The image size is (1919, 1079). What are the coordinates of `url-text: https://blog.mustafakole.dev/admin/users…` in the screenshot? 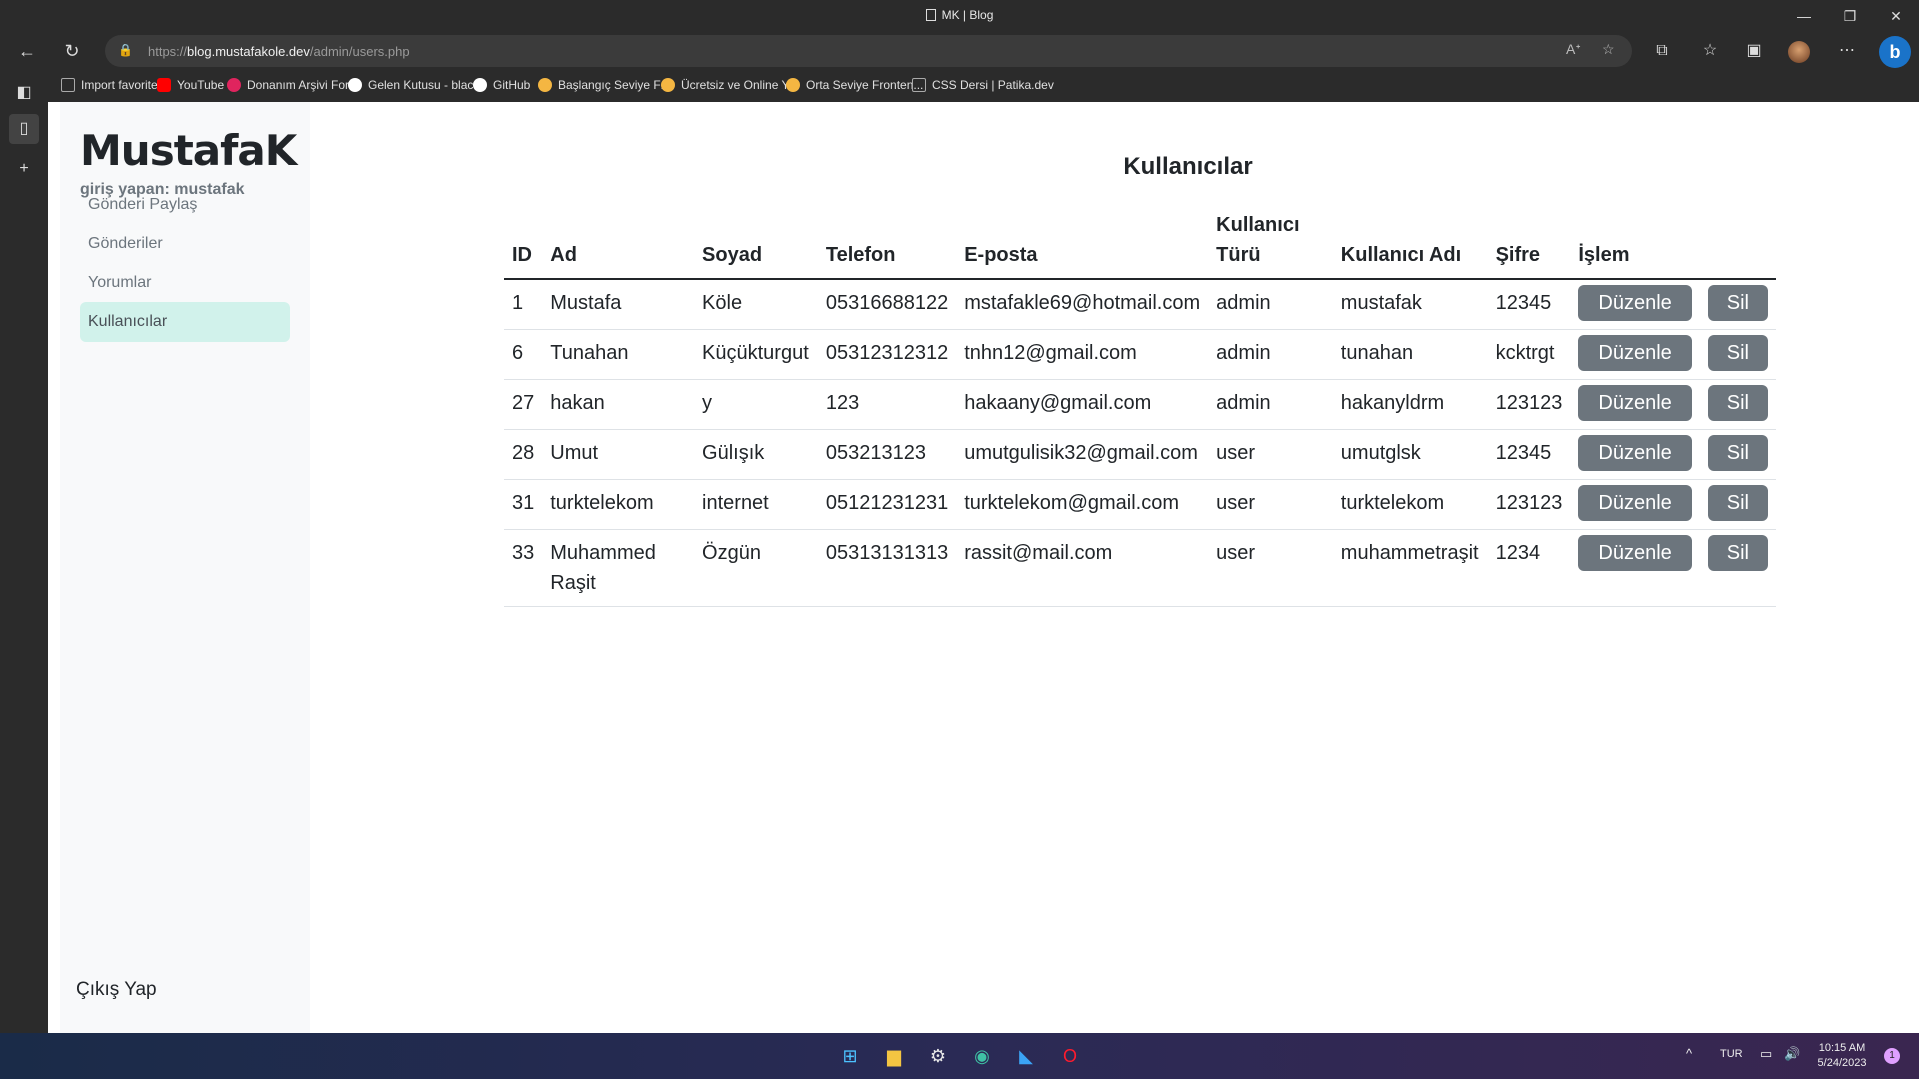 It's located at (279, 51).